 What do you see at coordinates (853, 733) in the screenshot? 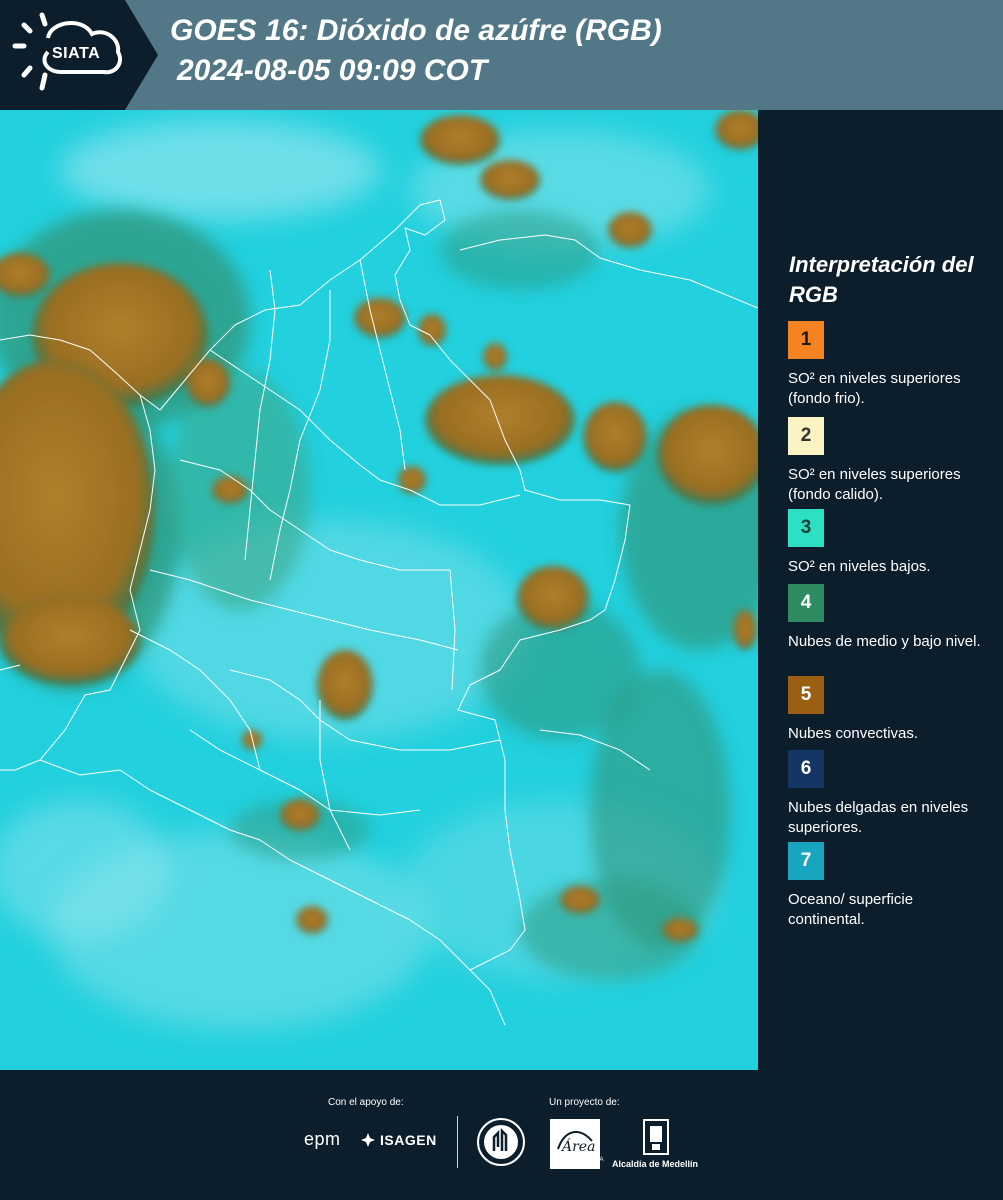
I see `legend-label: Nubes convectivas.` at bounding box center [853, 733].